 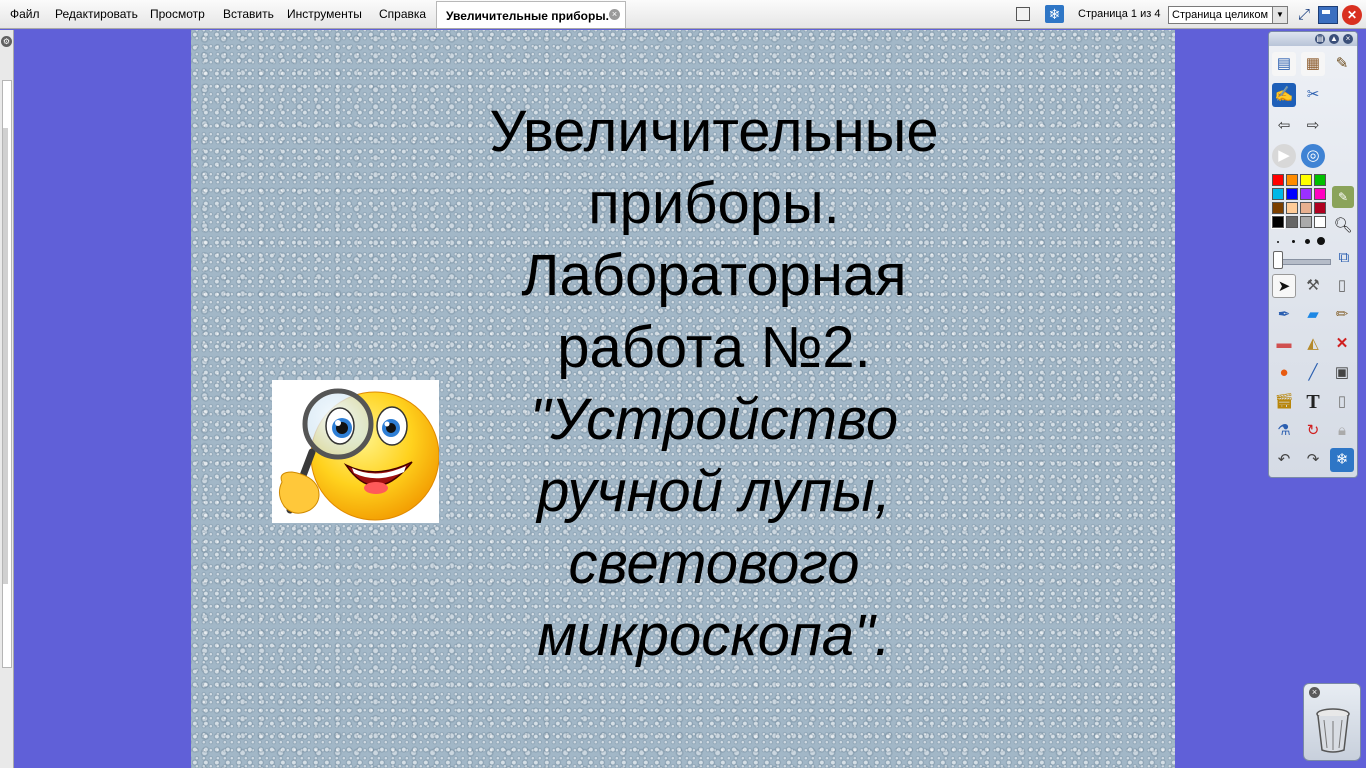 I want to click on zoom-value: Страница целиком, so click(x=1220, y=15).